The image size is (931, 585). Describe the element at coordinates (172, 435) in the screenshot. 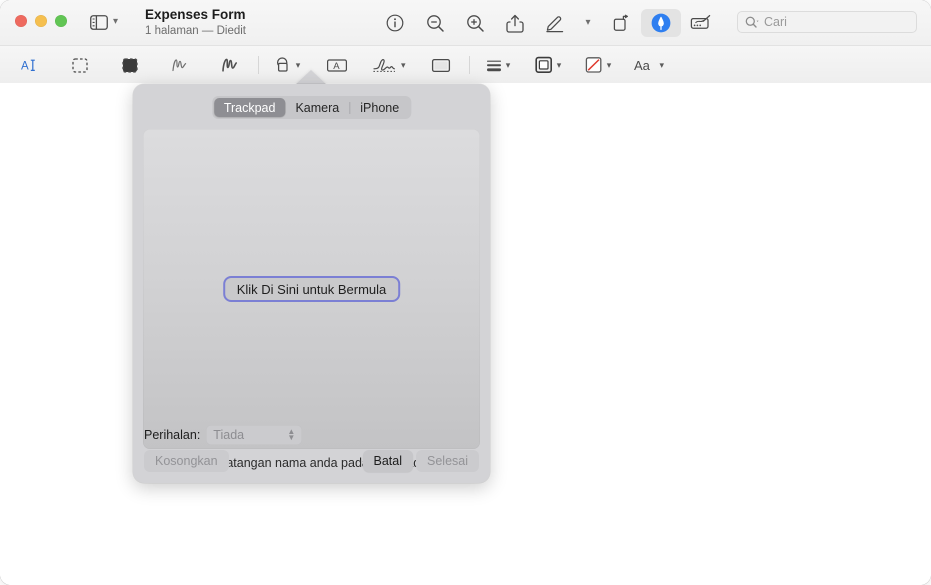

I see `description-label: Perihalan:` at that location.